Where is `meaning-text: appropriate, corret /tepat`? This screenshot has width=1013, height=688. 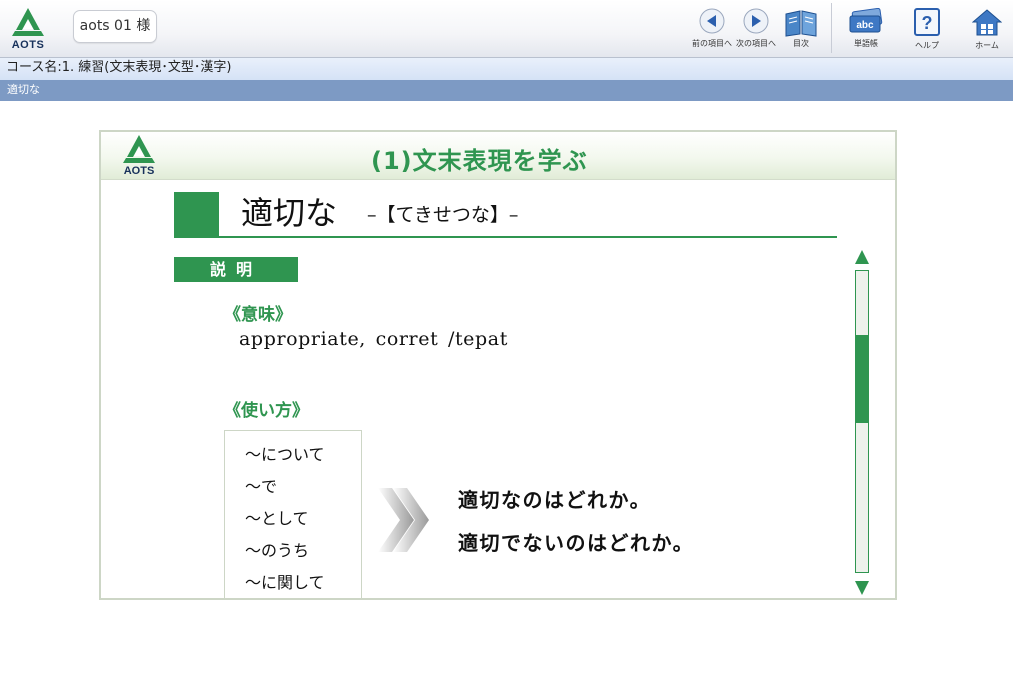
meaning-text: appropriate, corret /tepat is located at coordinates (373, 339).